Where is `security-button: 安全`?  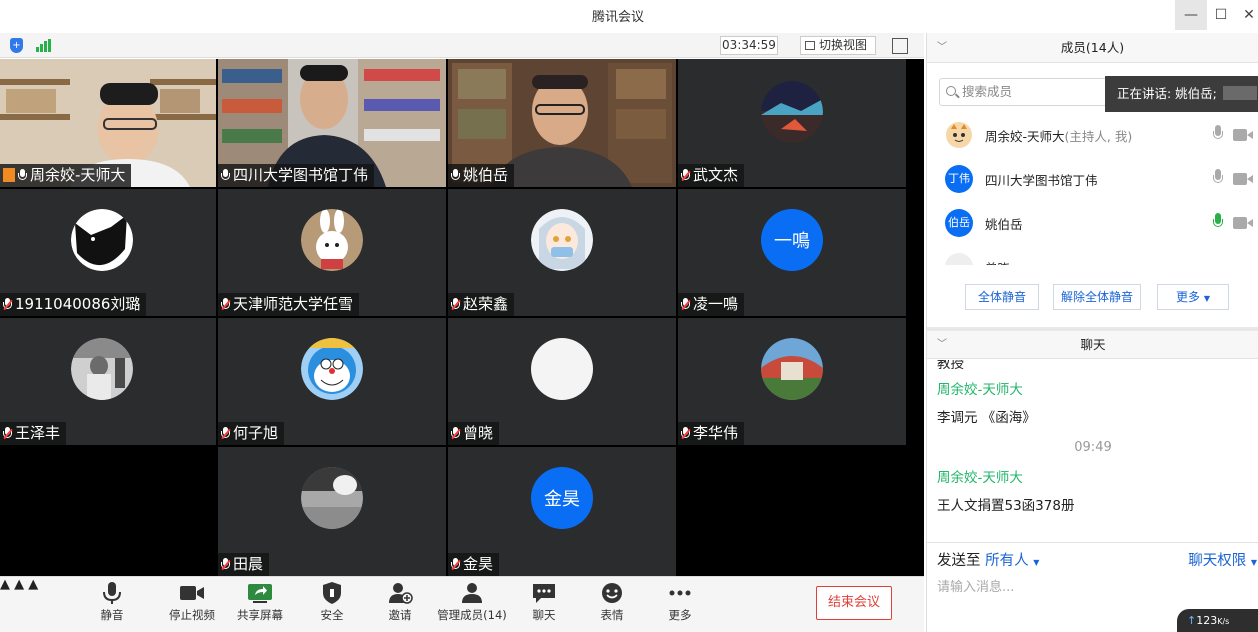 security-button: 安全 is located at coordinates (332, 605).